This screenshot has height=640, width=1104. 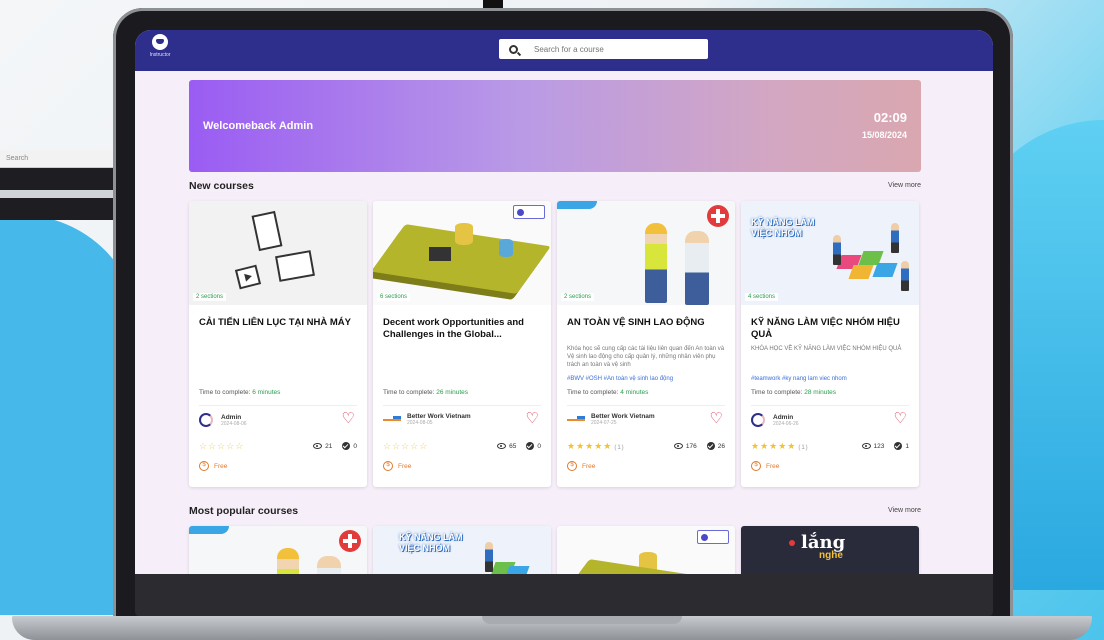 I want to click on puzzle-piece, so click(x=885, y=270).